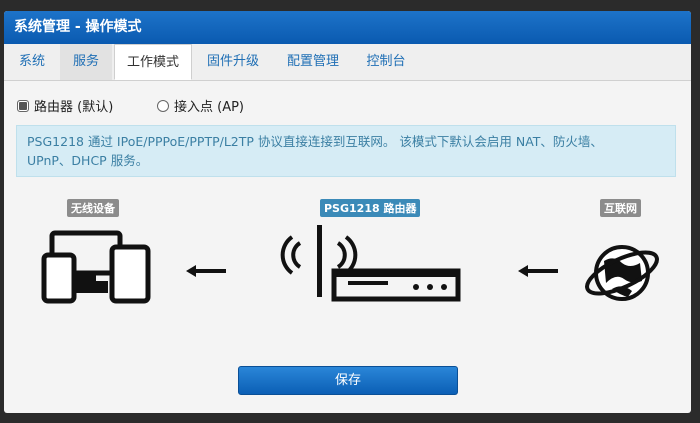 The image size is (700, 423). I want to click on tab-system: 系统, so click(32, 62).